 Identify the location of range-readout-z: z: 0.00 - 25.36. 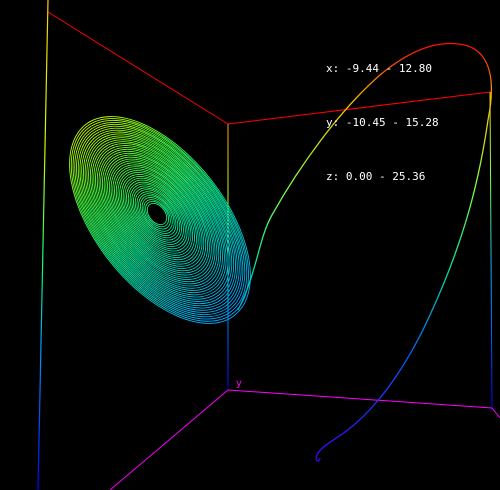
(376, 176).